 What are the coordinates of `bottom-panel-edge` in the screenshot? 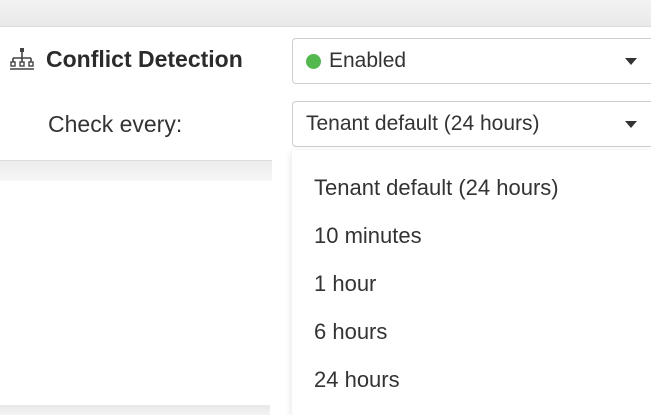 It's located at (135, 410).